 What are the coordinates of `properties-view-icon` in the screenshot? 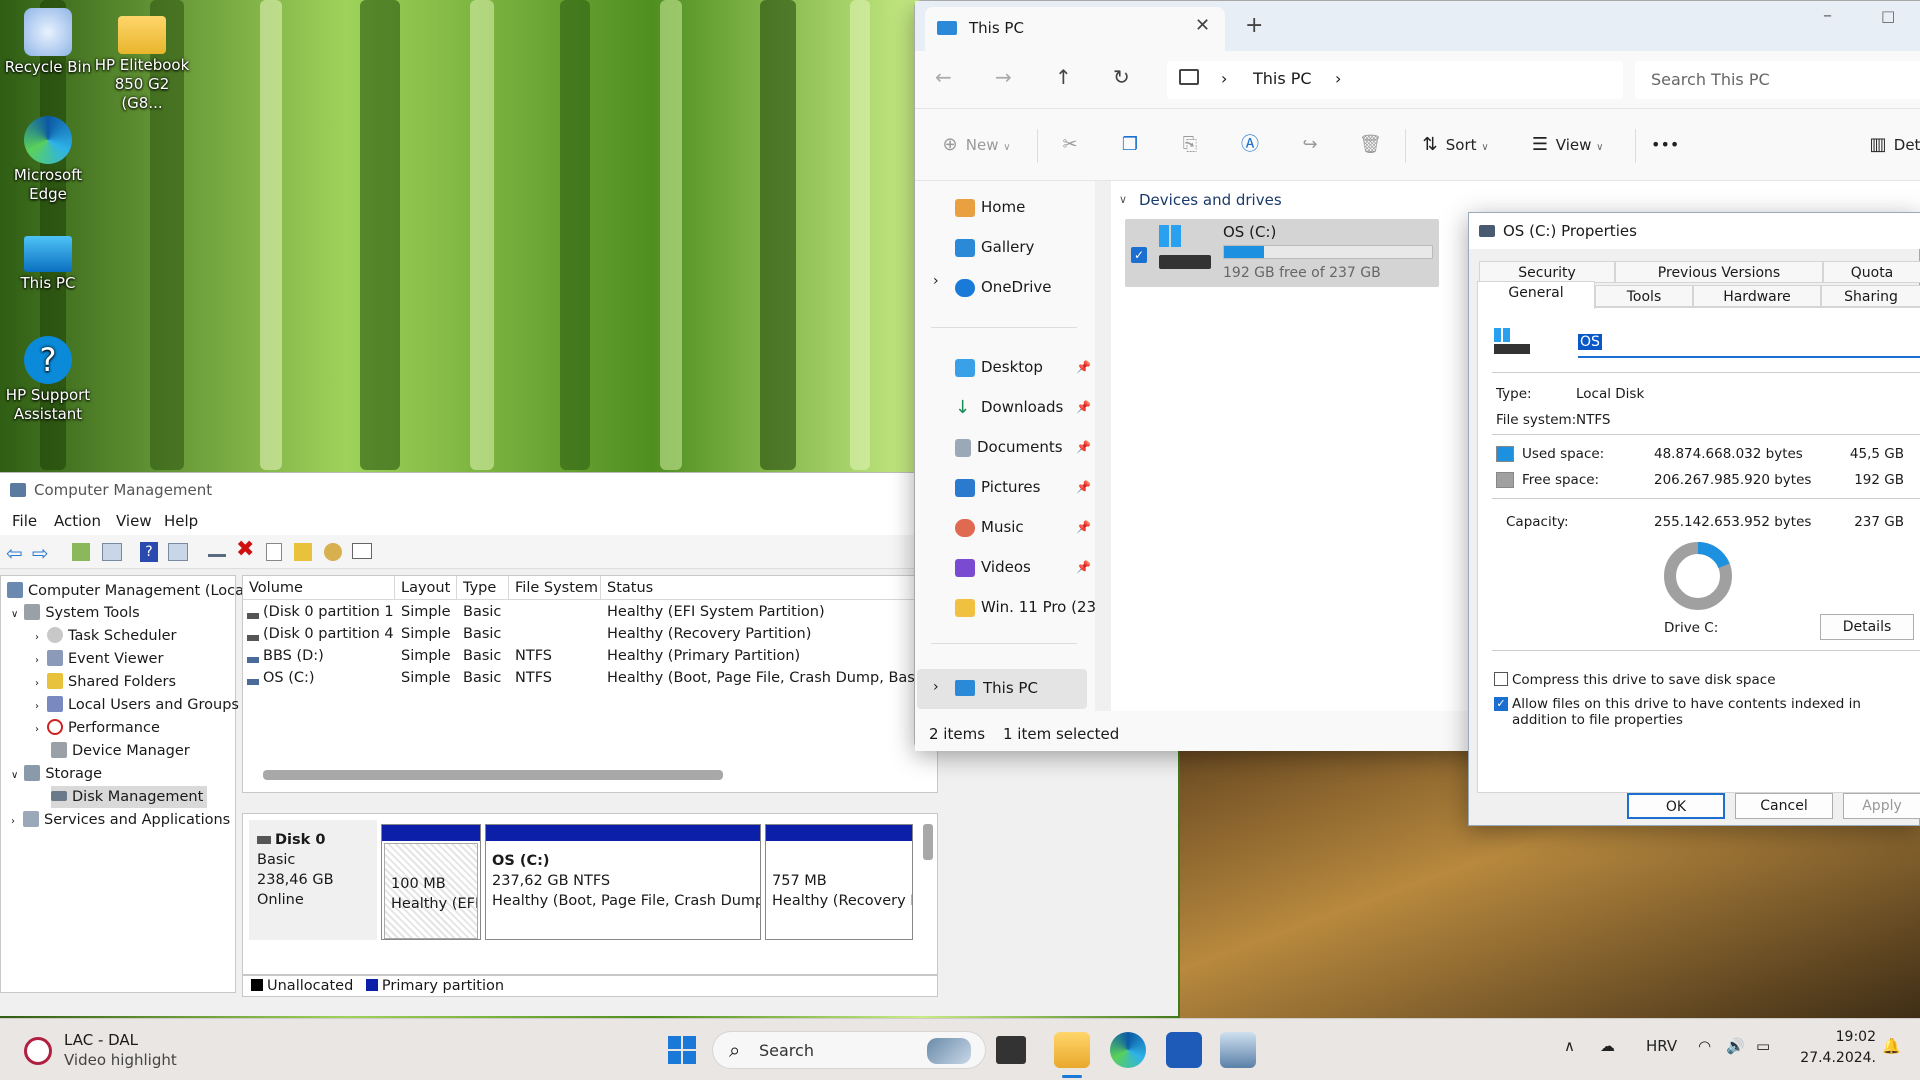 It's located at (178, 552).